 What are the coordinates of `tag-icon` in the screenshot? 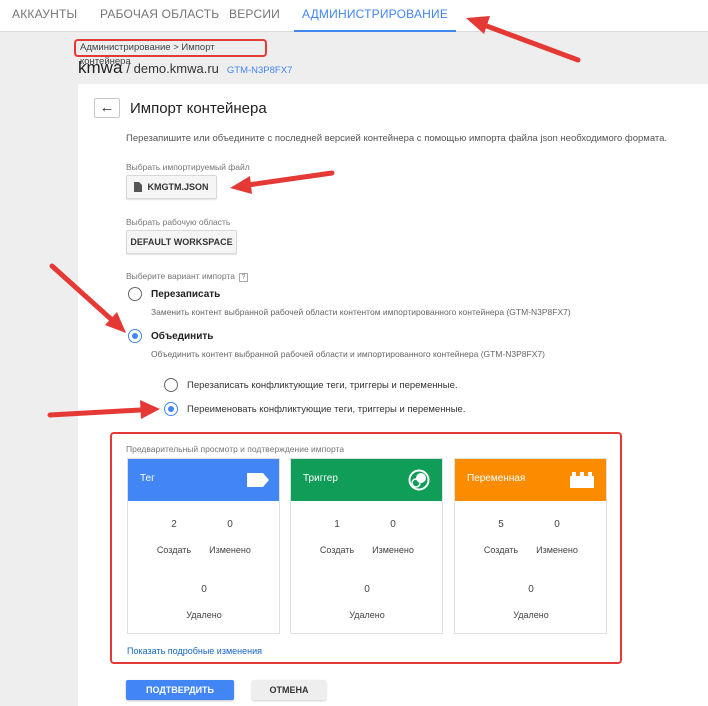 It's located at (258, 480).